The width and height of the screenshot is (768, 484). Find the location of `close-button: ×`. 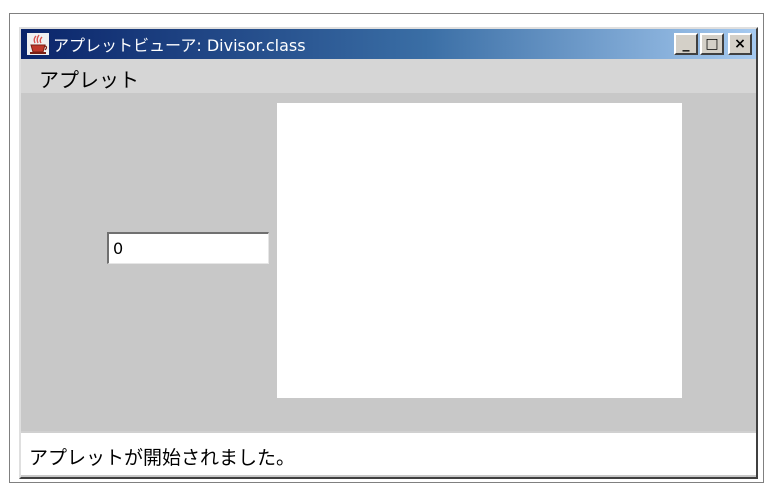

close-button: × is located at coordinates (740, 44).